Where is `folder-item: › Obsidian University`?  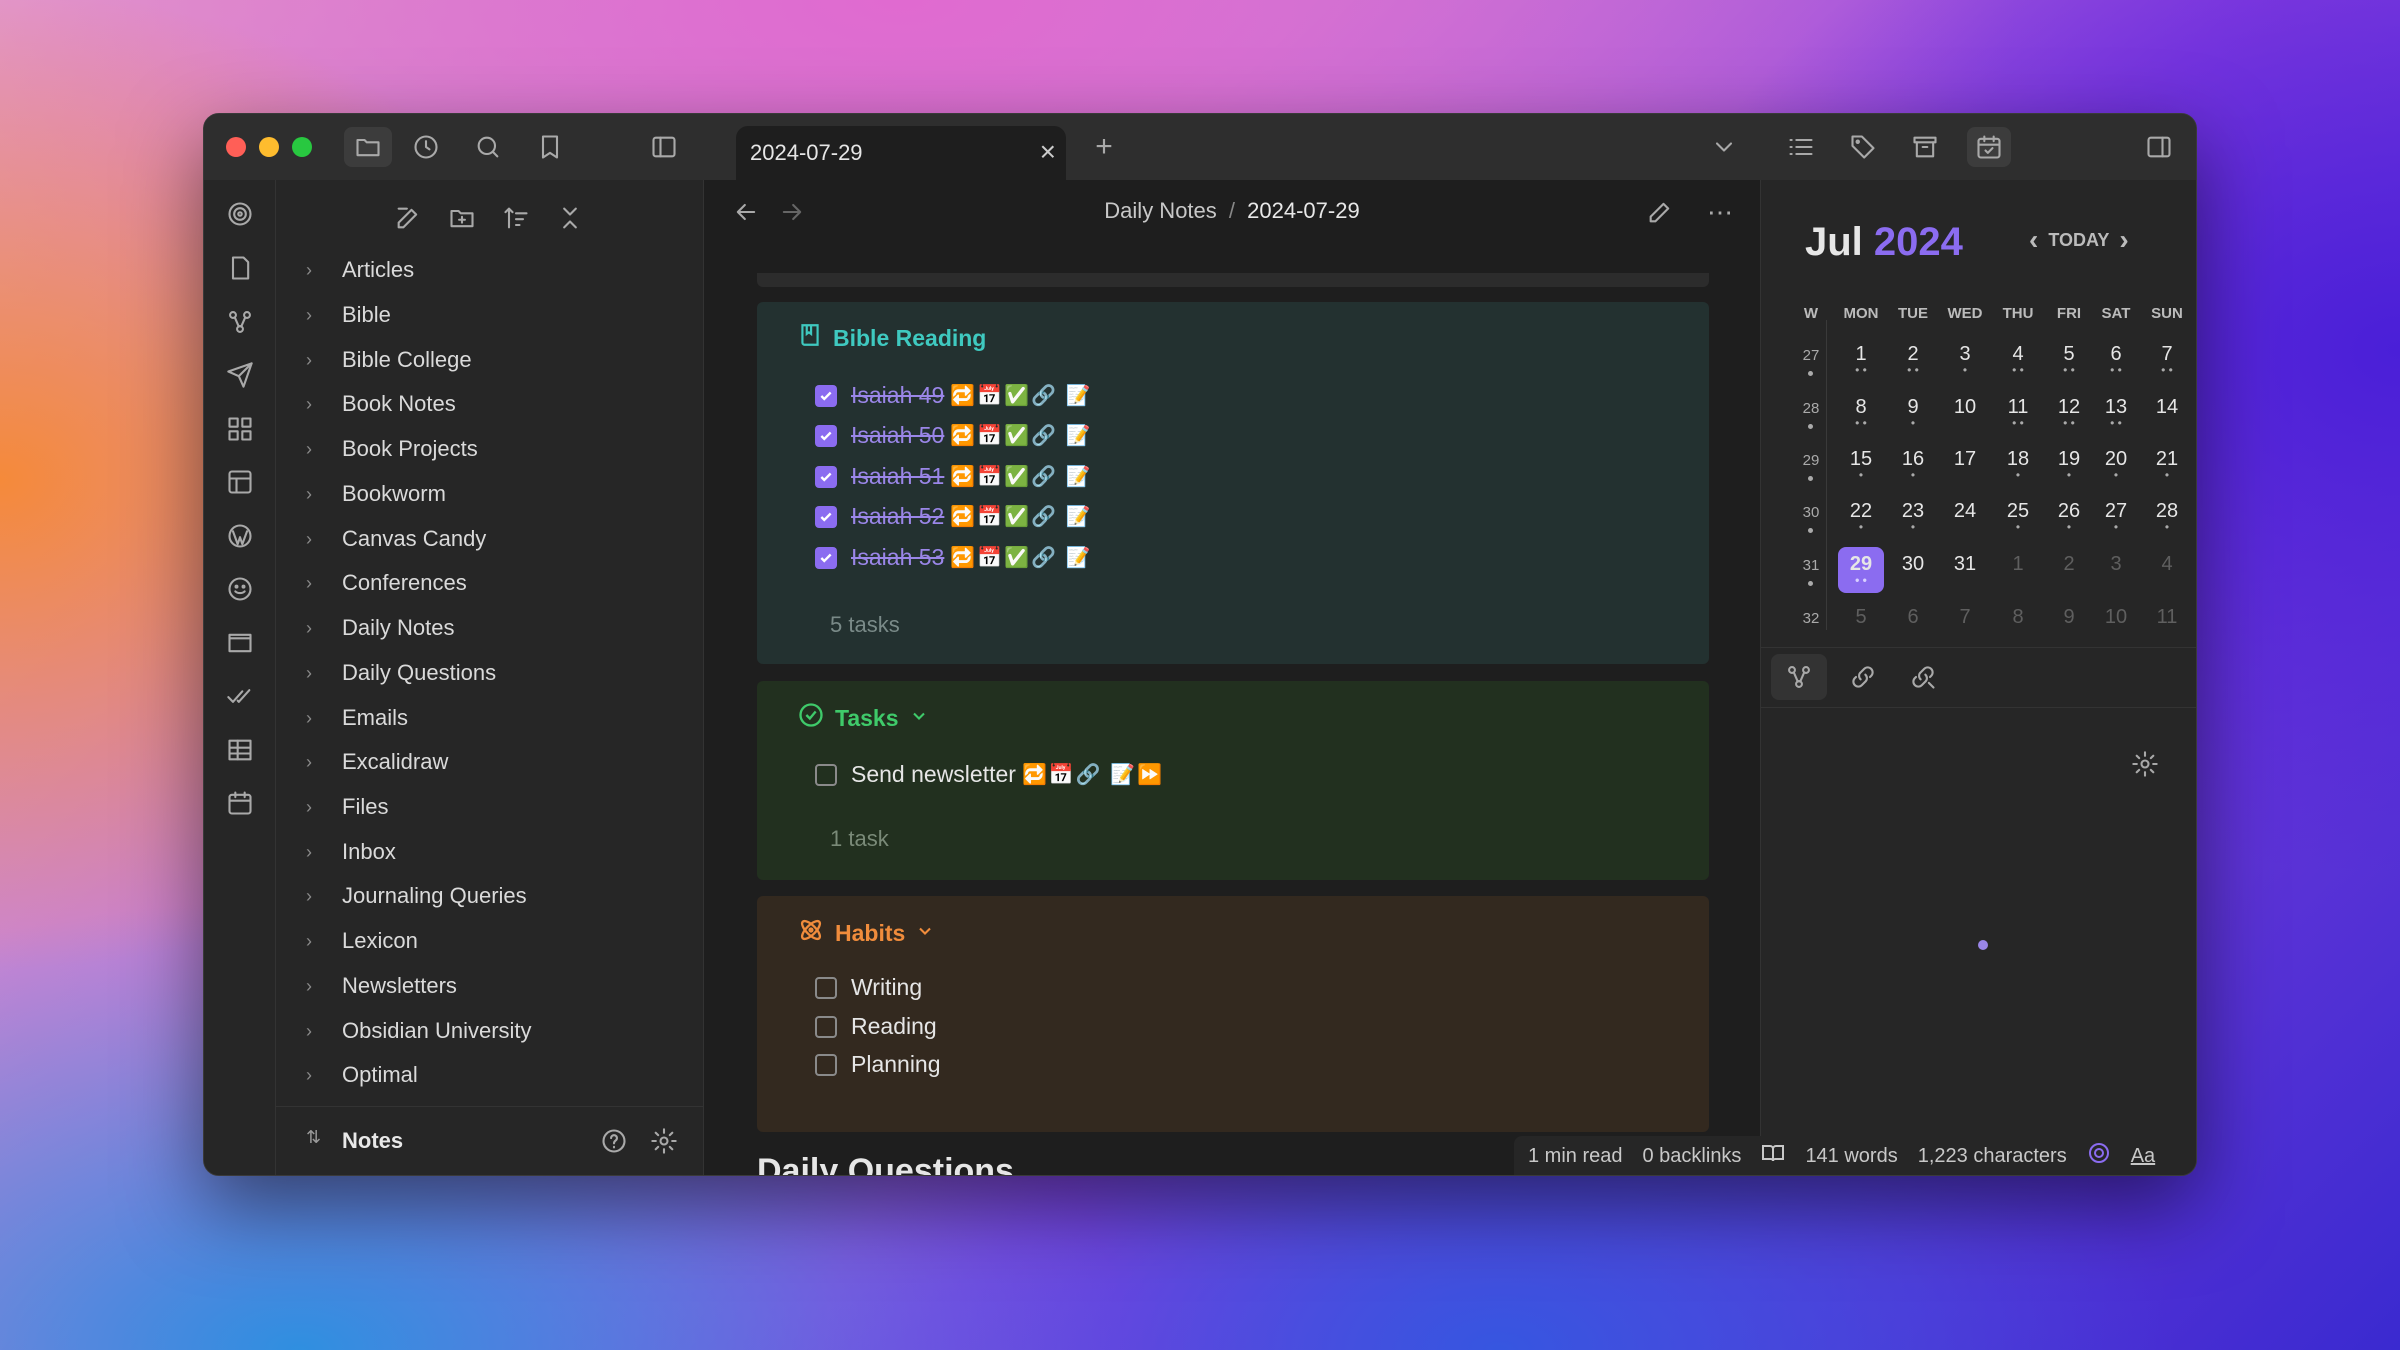
folder-item: › Obsidian University is located at coordinates (419, 1031).